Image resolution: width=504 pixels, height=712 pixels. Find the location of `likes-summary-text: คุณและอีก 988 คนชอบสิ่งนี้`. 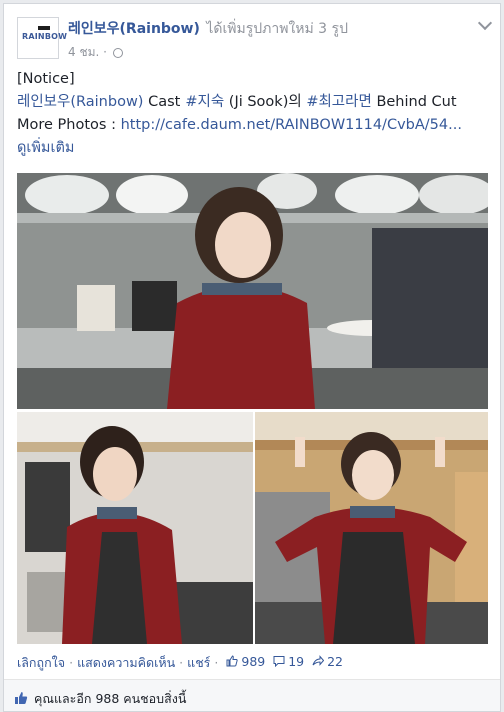

likes-summary-text: คุณและอีก 988 คนชอบสิ่งนี้ is located at coordinates (110, 699).